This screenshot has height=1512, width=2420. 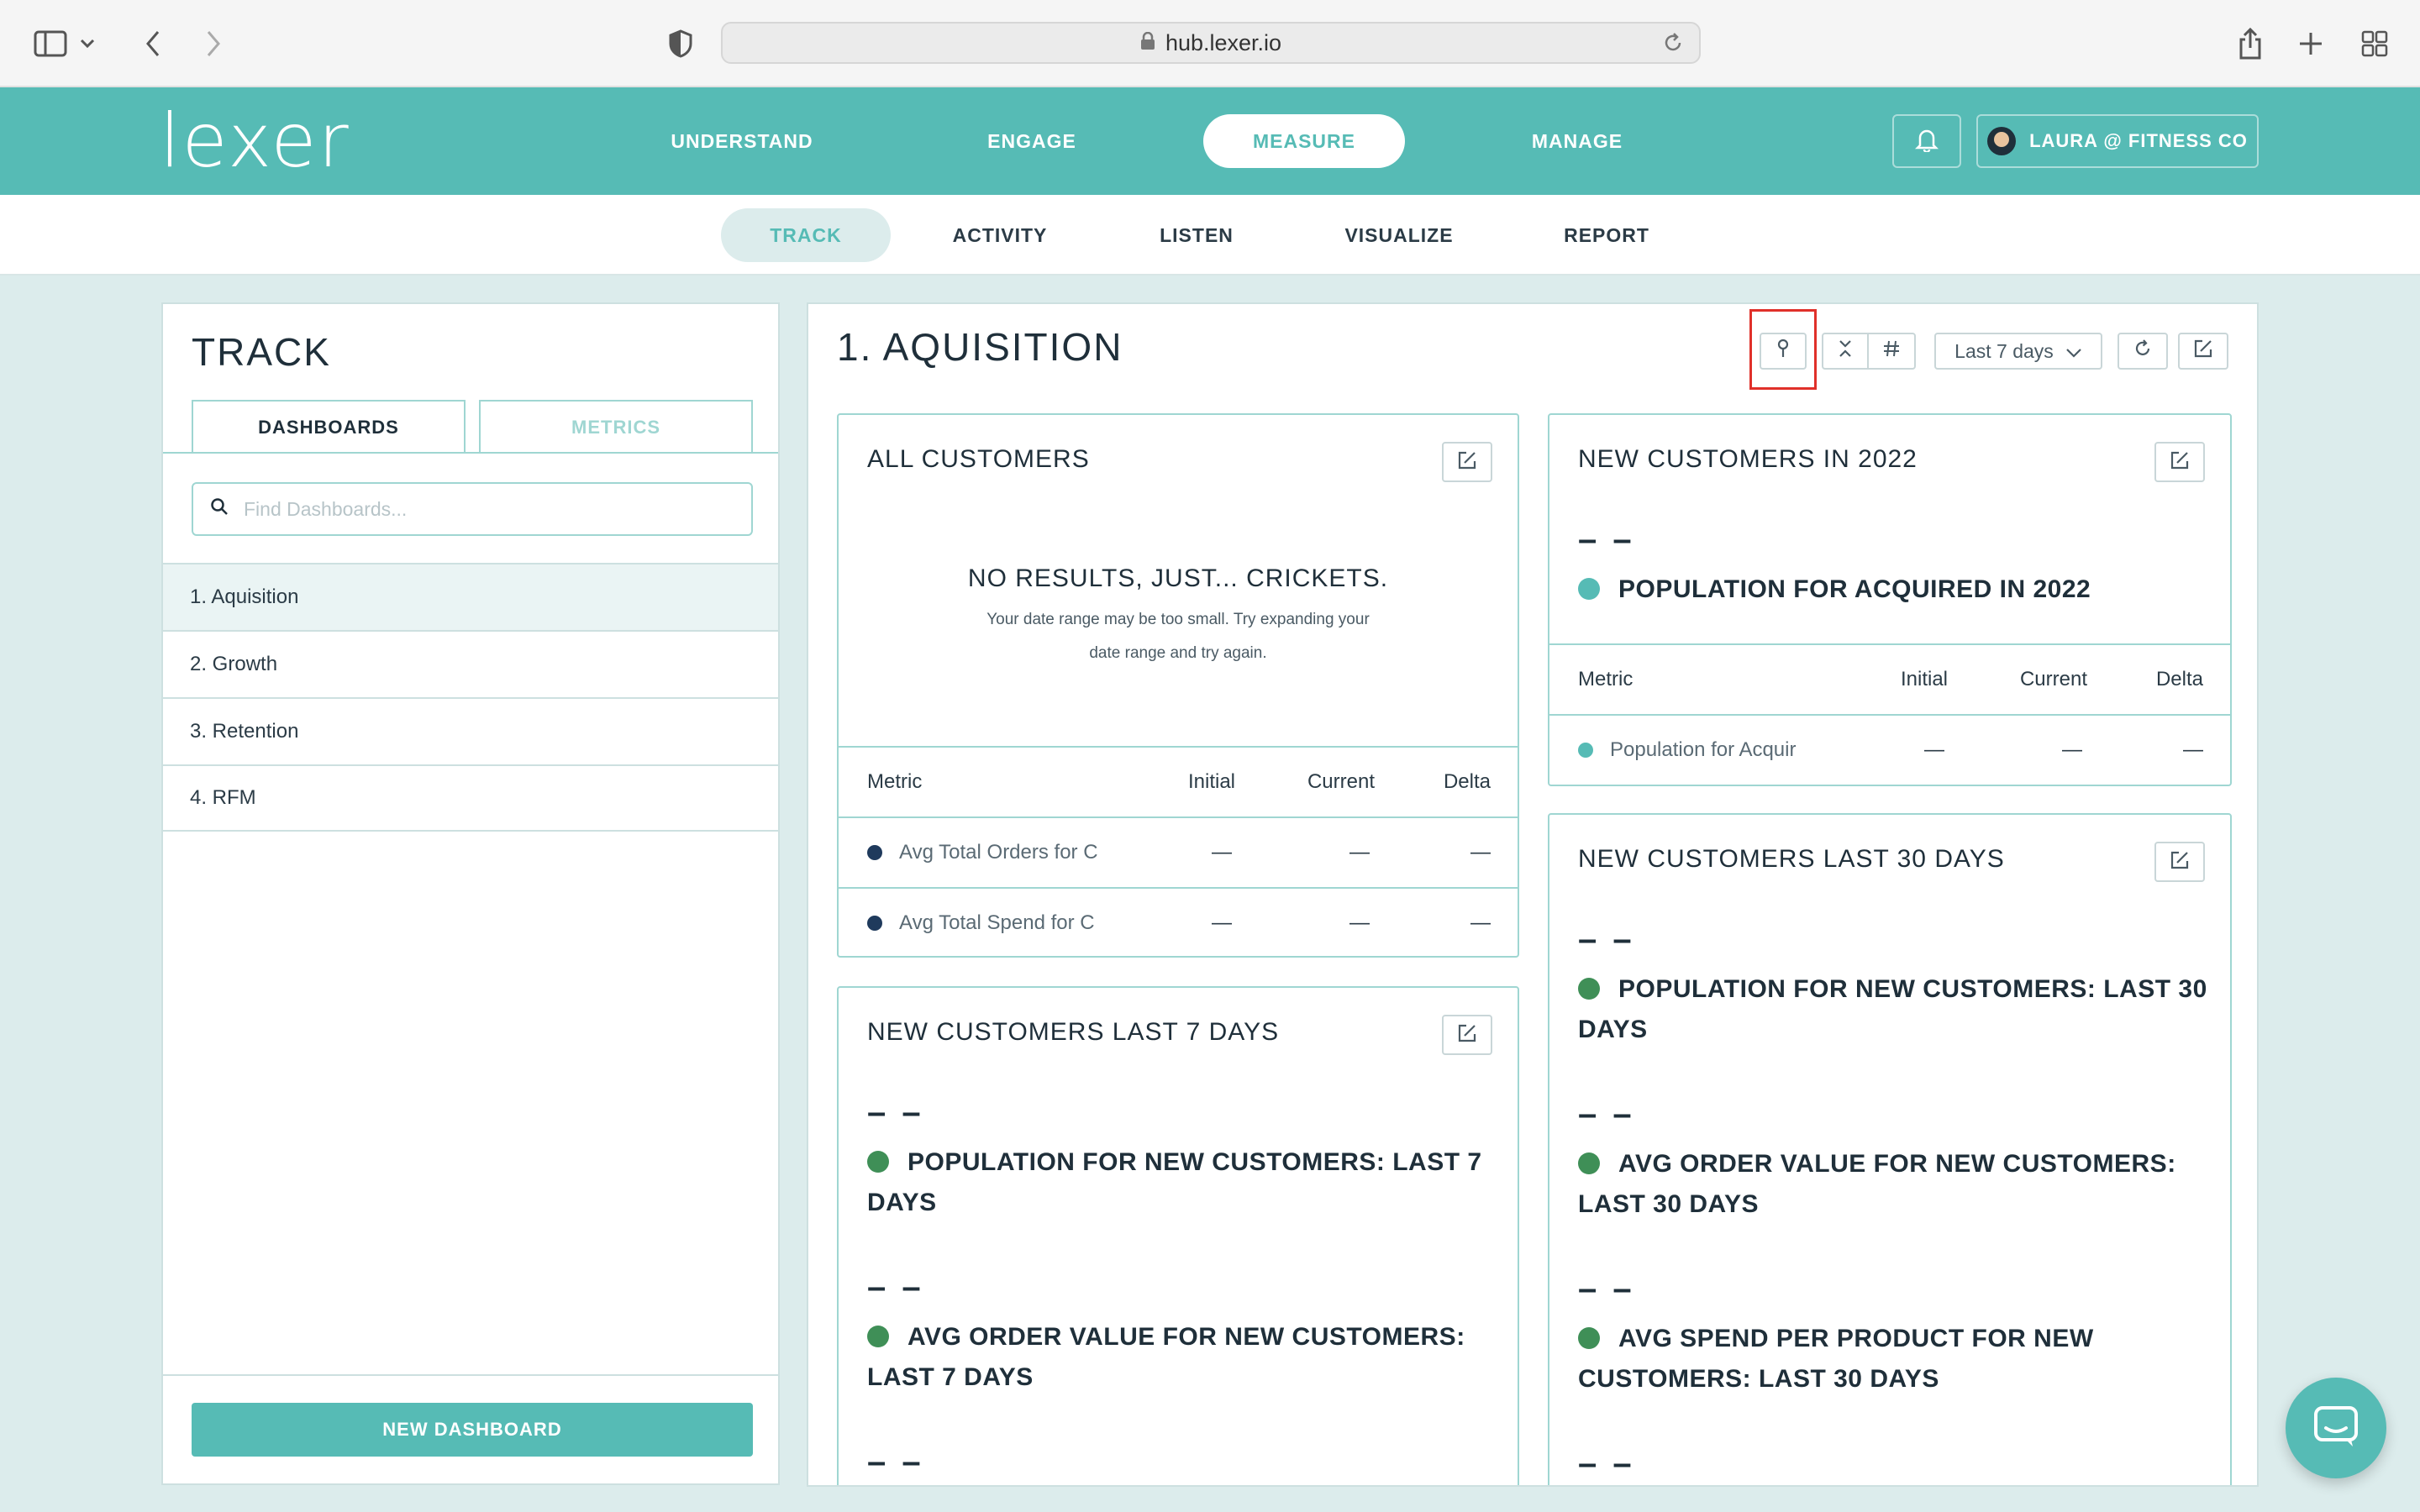 I want to click on grid-button, so click(x=1891, y=351).